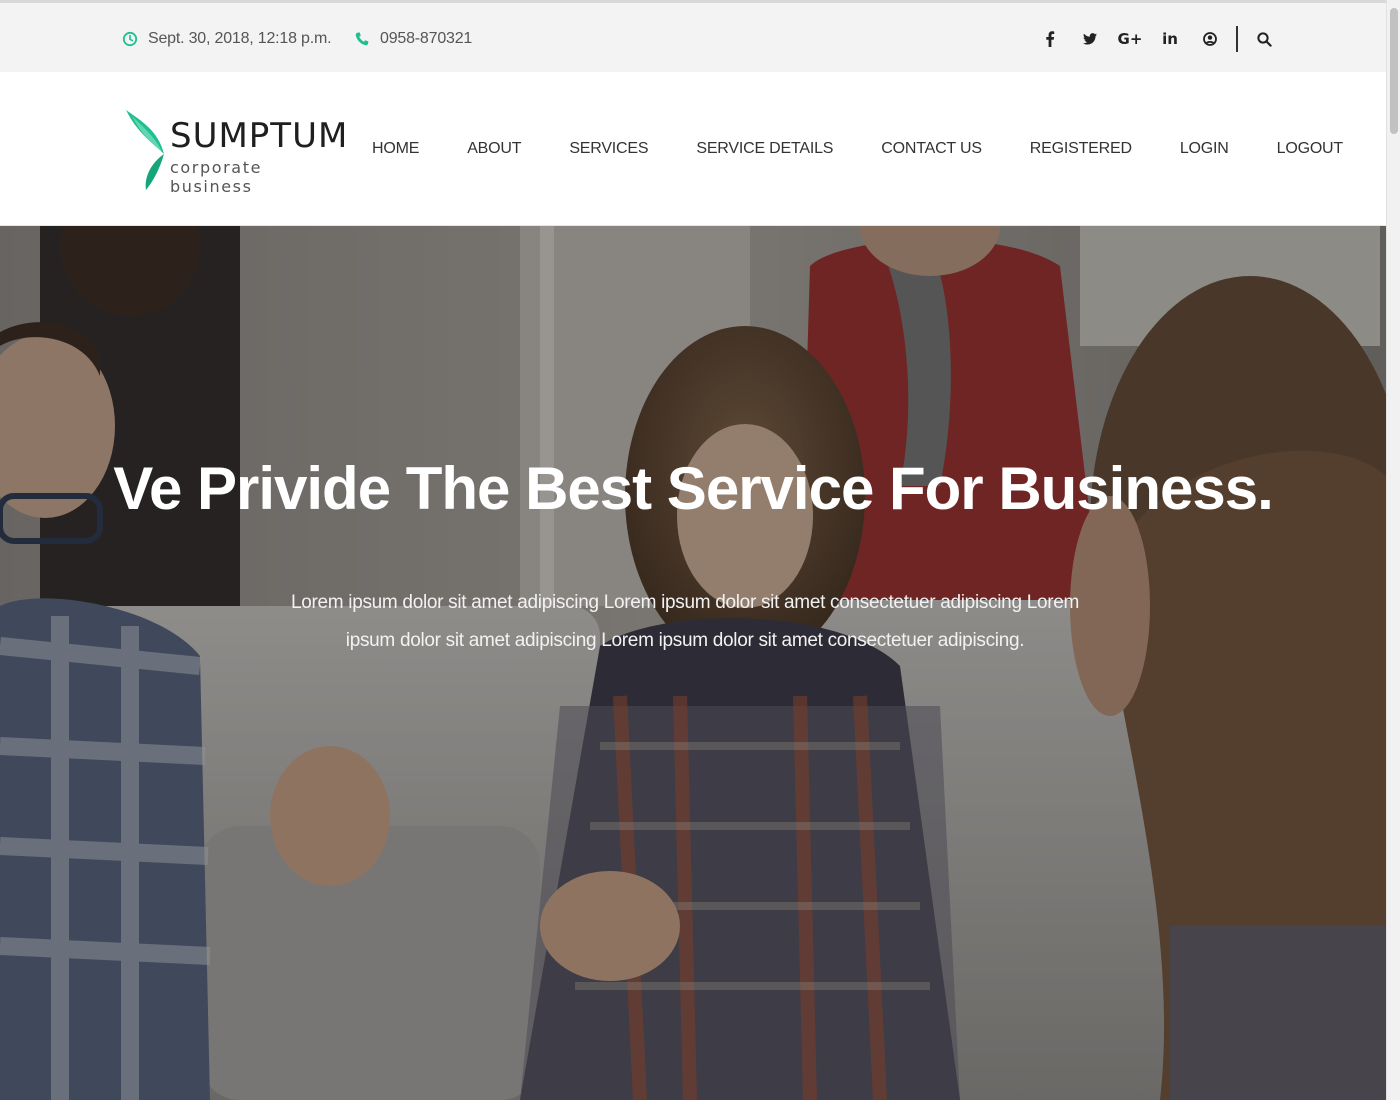 The height and width of the screenshot is (1100, 1400). I want to click on phone-info: 0958-870321, so click(413, 39).